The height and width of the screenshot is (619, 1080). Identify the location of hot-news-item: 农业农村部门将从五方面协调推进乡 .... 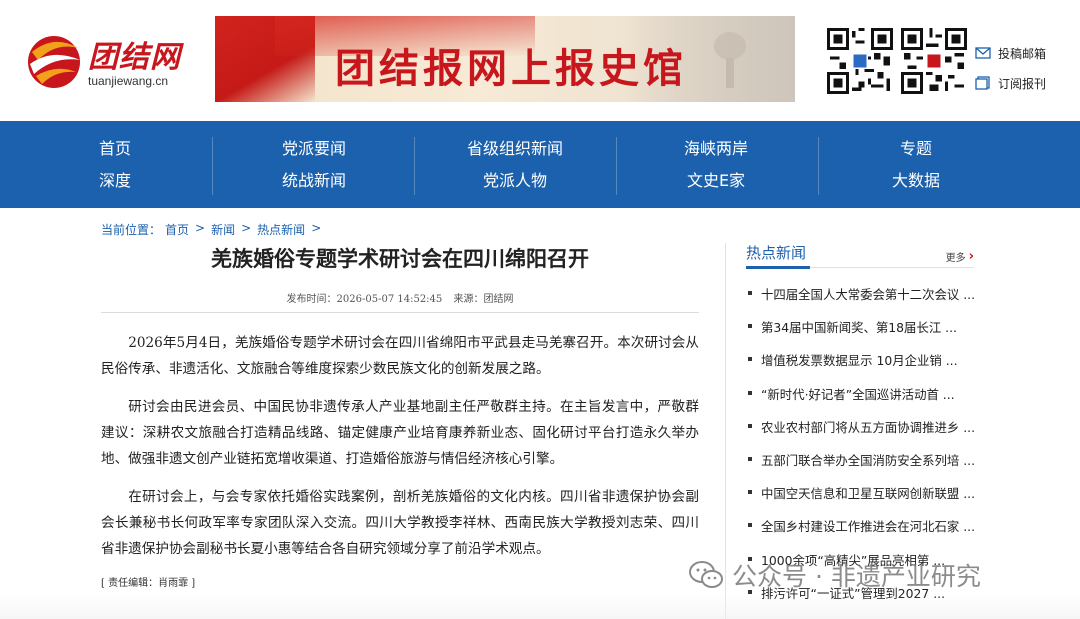
(860, 434).